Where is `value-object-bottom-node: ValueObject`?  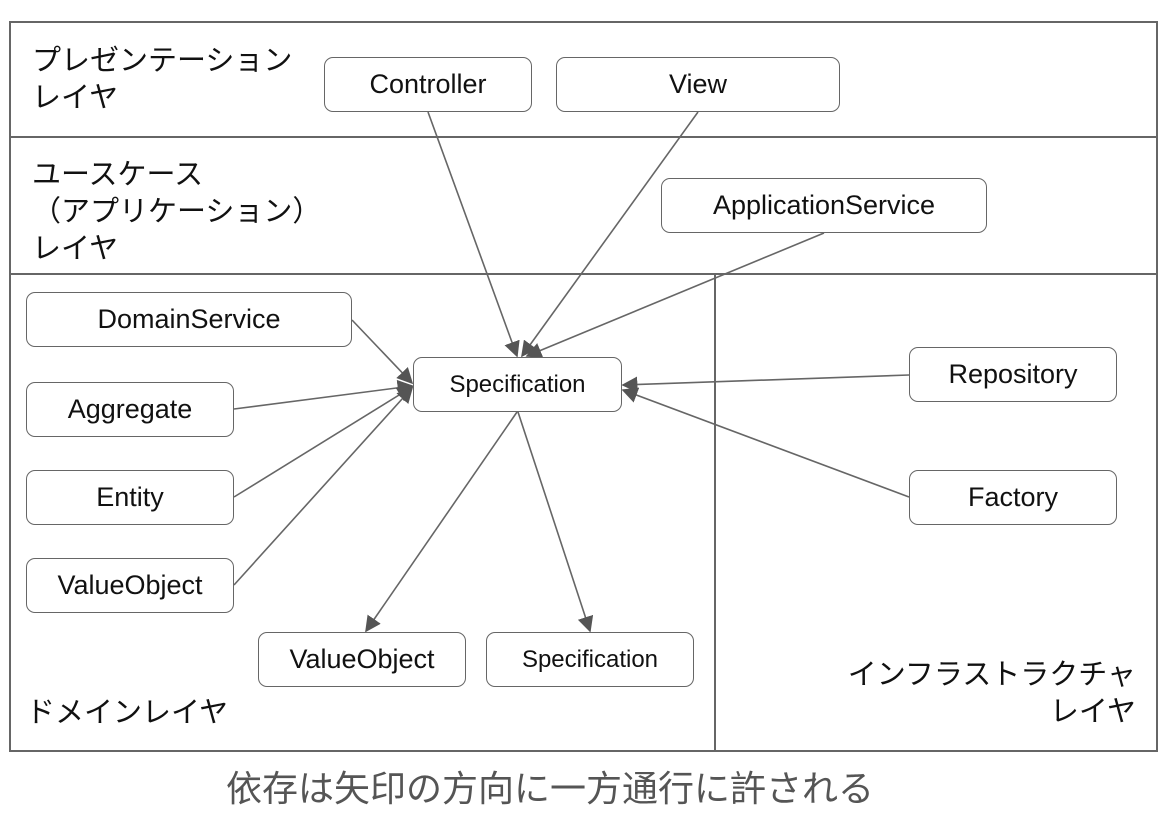 value-object-bottom-node: ValueObject is located at coordinates (362, 659).